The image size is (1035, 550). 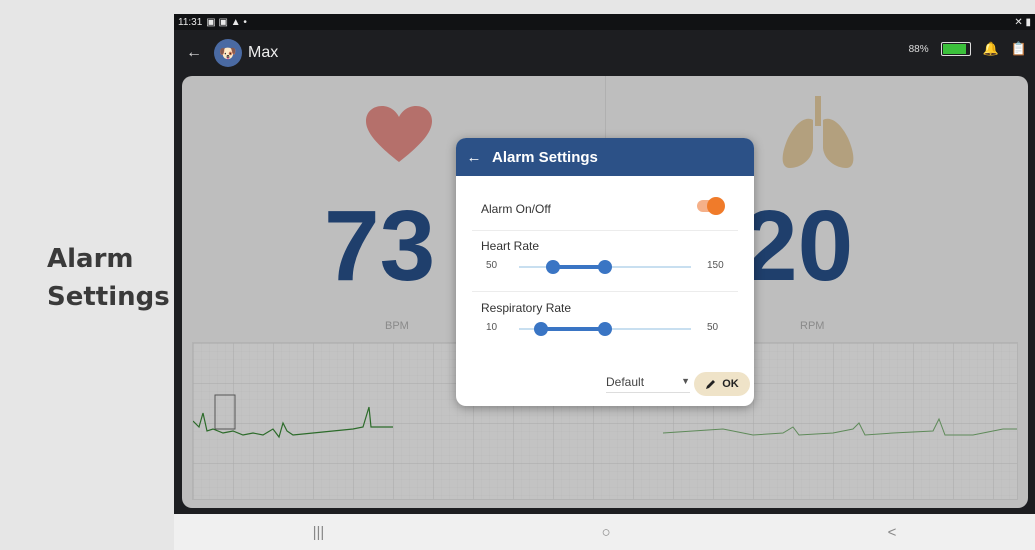 What do you see at coordinates (553, 267) in the screenshot?
I see `heart-rate-low-thumb` at bounding box center [553, 267].